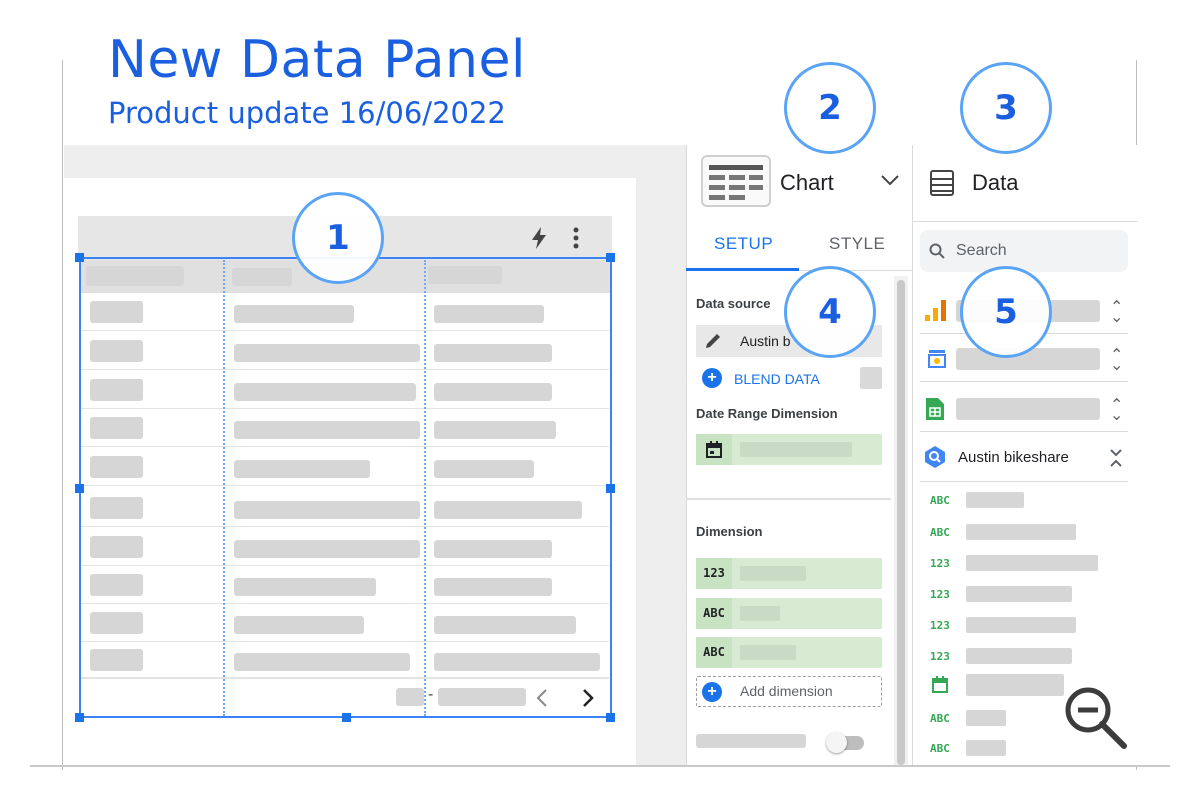  Describe the element at coordinates (576, 238) in the screenshot. I see `more-vert-icon` at that location.